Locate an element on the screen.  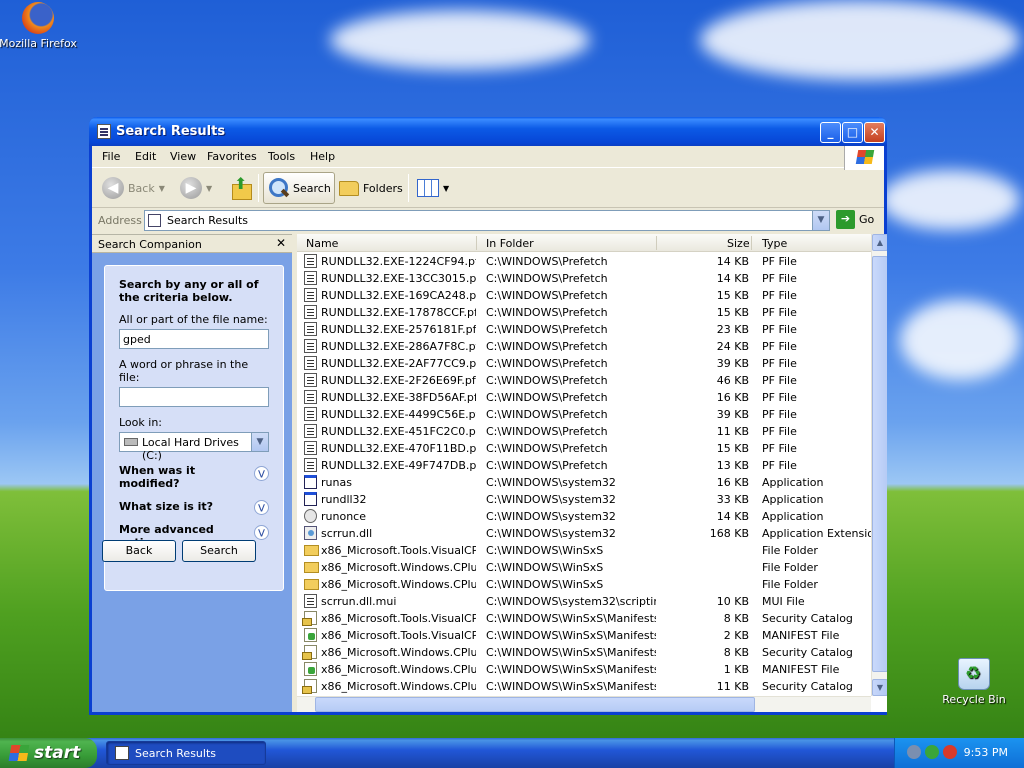
forward-button: ▶ ▼ is located at coordinates (196, 188).